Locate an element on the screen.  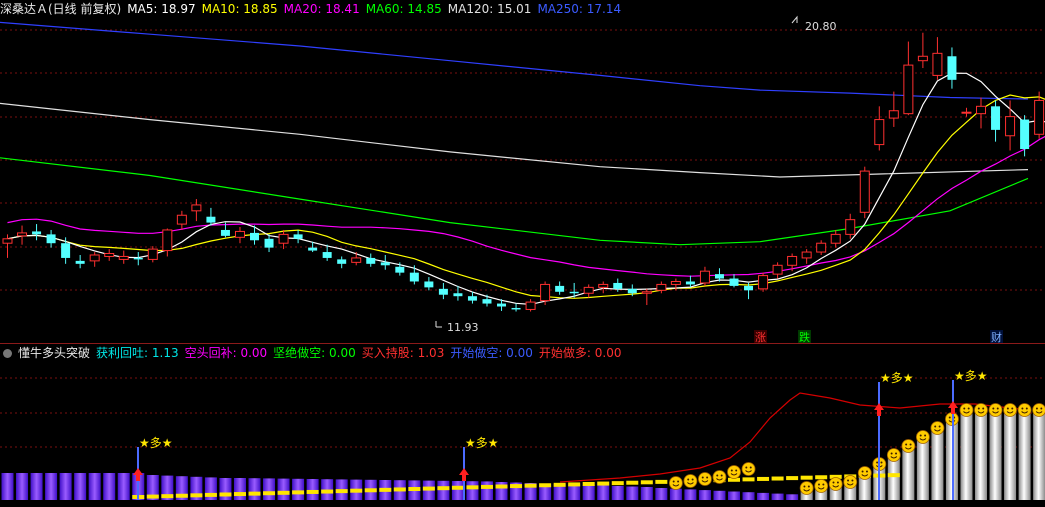
low-price-label: 11.93 is located at coordinates (463, 327).